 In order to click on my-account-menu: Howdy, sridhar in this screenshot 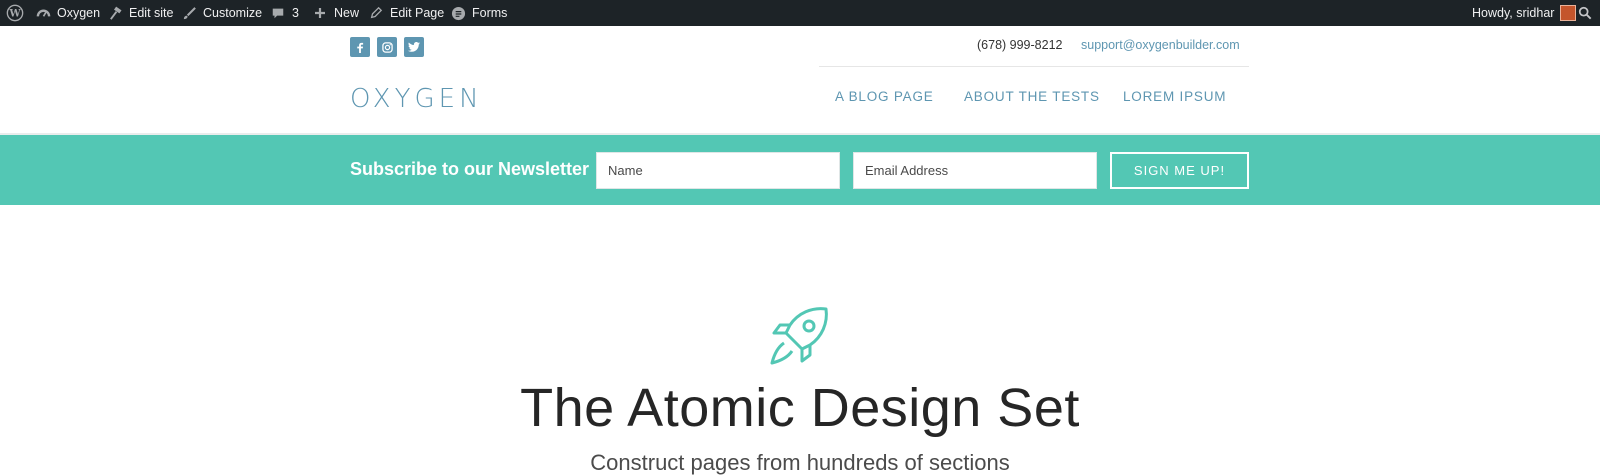, I will do `click(1524, 13)`.